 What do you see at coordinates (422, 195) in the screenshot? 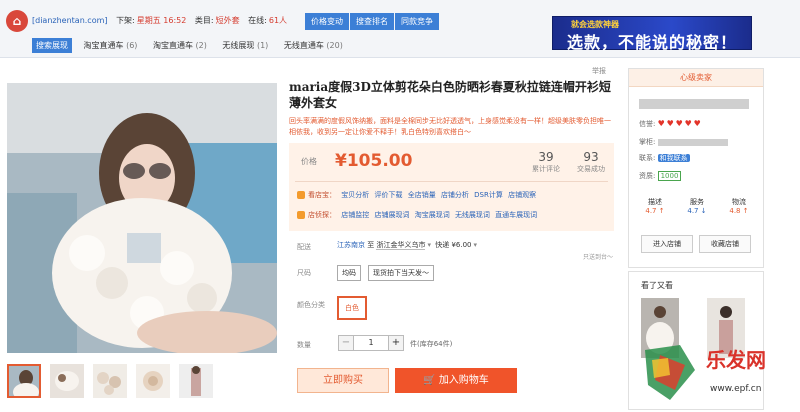
I see `link-shop-sales: 全店销量` at bounding box center [422, 195].